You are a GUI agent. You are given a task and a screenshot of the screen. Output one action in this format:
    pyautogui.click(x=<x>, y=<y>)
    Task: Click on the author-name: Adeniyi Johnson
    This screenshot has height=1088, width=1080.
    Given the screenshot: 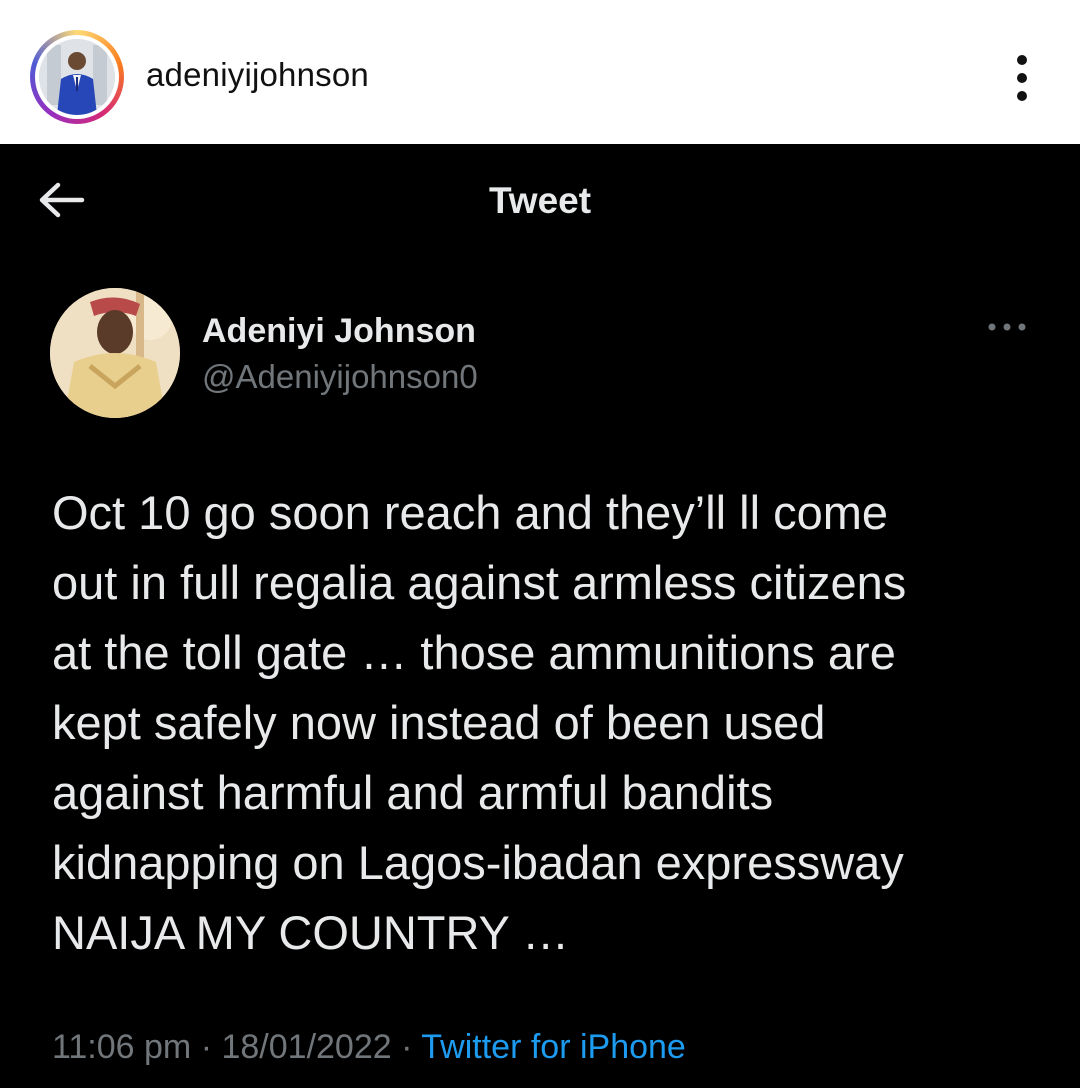 What is the action you would take?
    pyautogui.click(x=339, y=331)
    